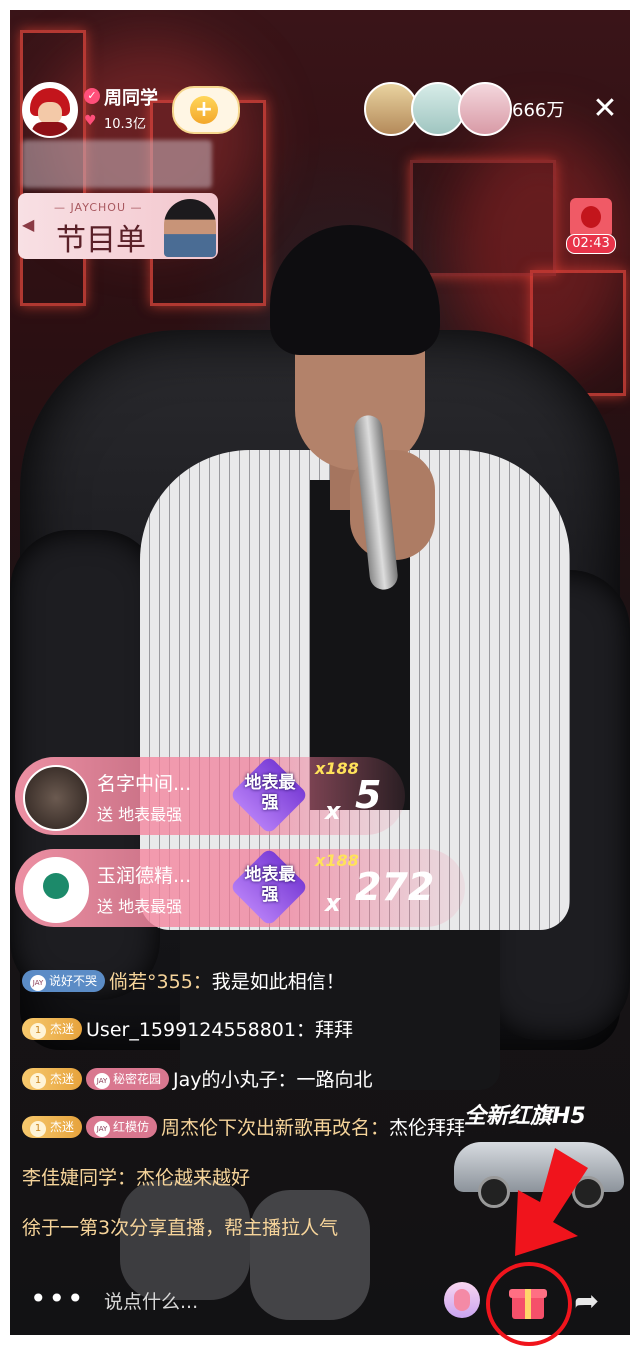 Image resolution: width=640 pixels, height=1346 pixels. I want to click on chat-user: User_1599124558801：, so click(200, 1030).